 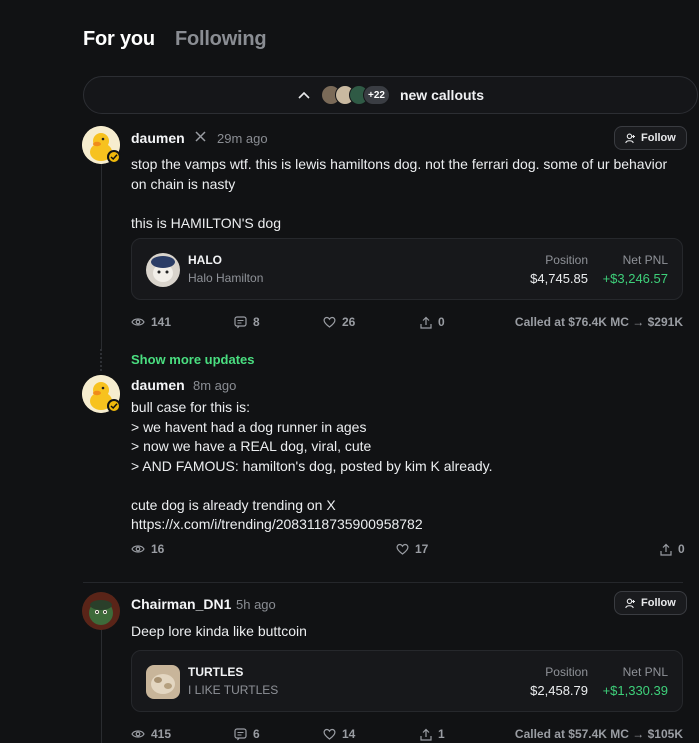 I want to click on x-logo-icon, so click(x=200, y=137).